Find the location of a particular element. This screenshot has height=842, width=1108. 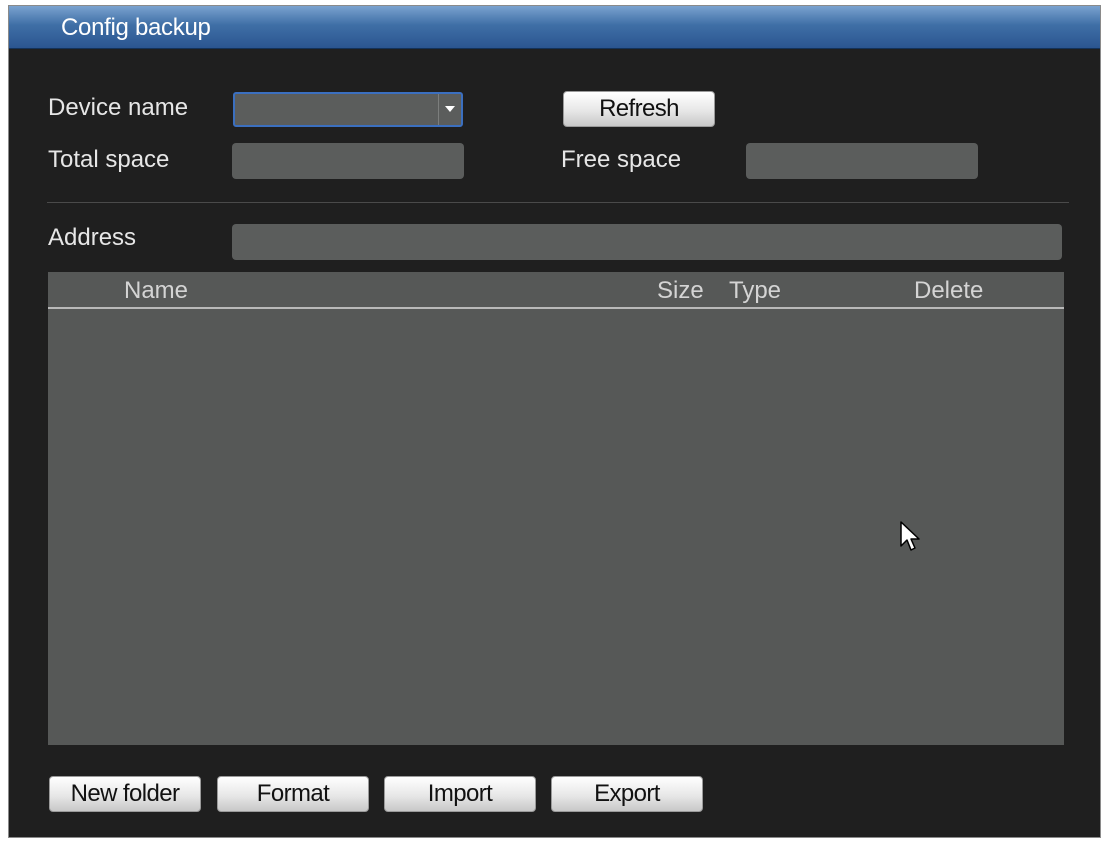

export-button: Export is located at coordinates (627, 794).